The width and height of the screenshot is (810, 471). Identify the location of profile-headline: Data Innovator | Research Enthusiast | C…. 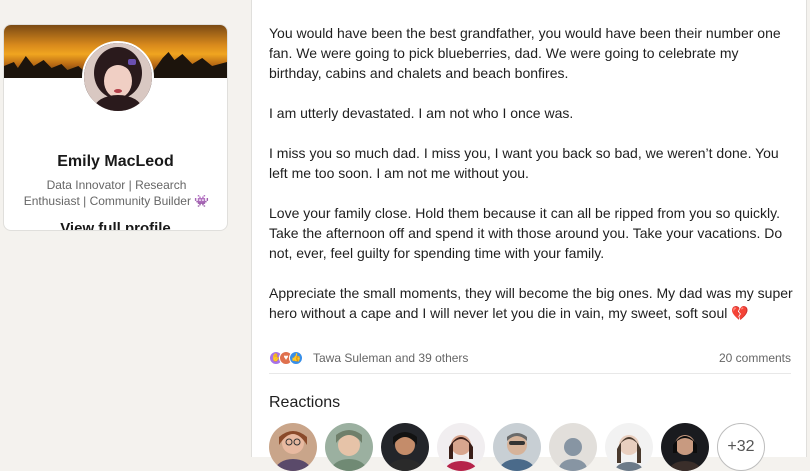
(116, 193).